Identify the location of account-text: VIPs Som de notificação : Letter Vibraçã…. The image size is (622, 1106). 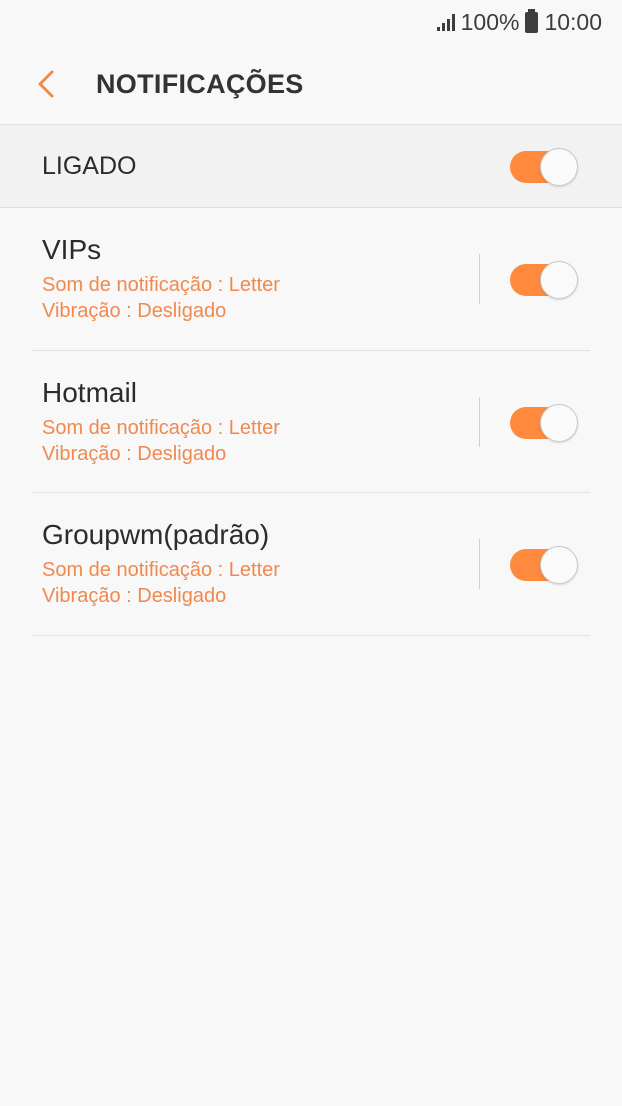
(161, 279).